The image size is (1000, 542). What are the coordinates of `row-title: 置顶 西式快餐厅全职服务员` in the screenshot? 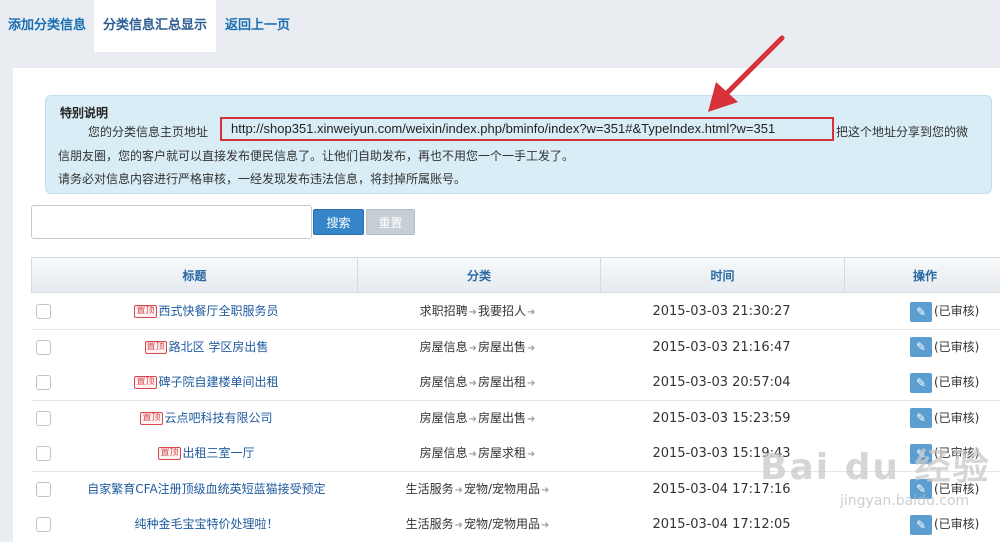 It's located at (206, 311).